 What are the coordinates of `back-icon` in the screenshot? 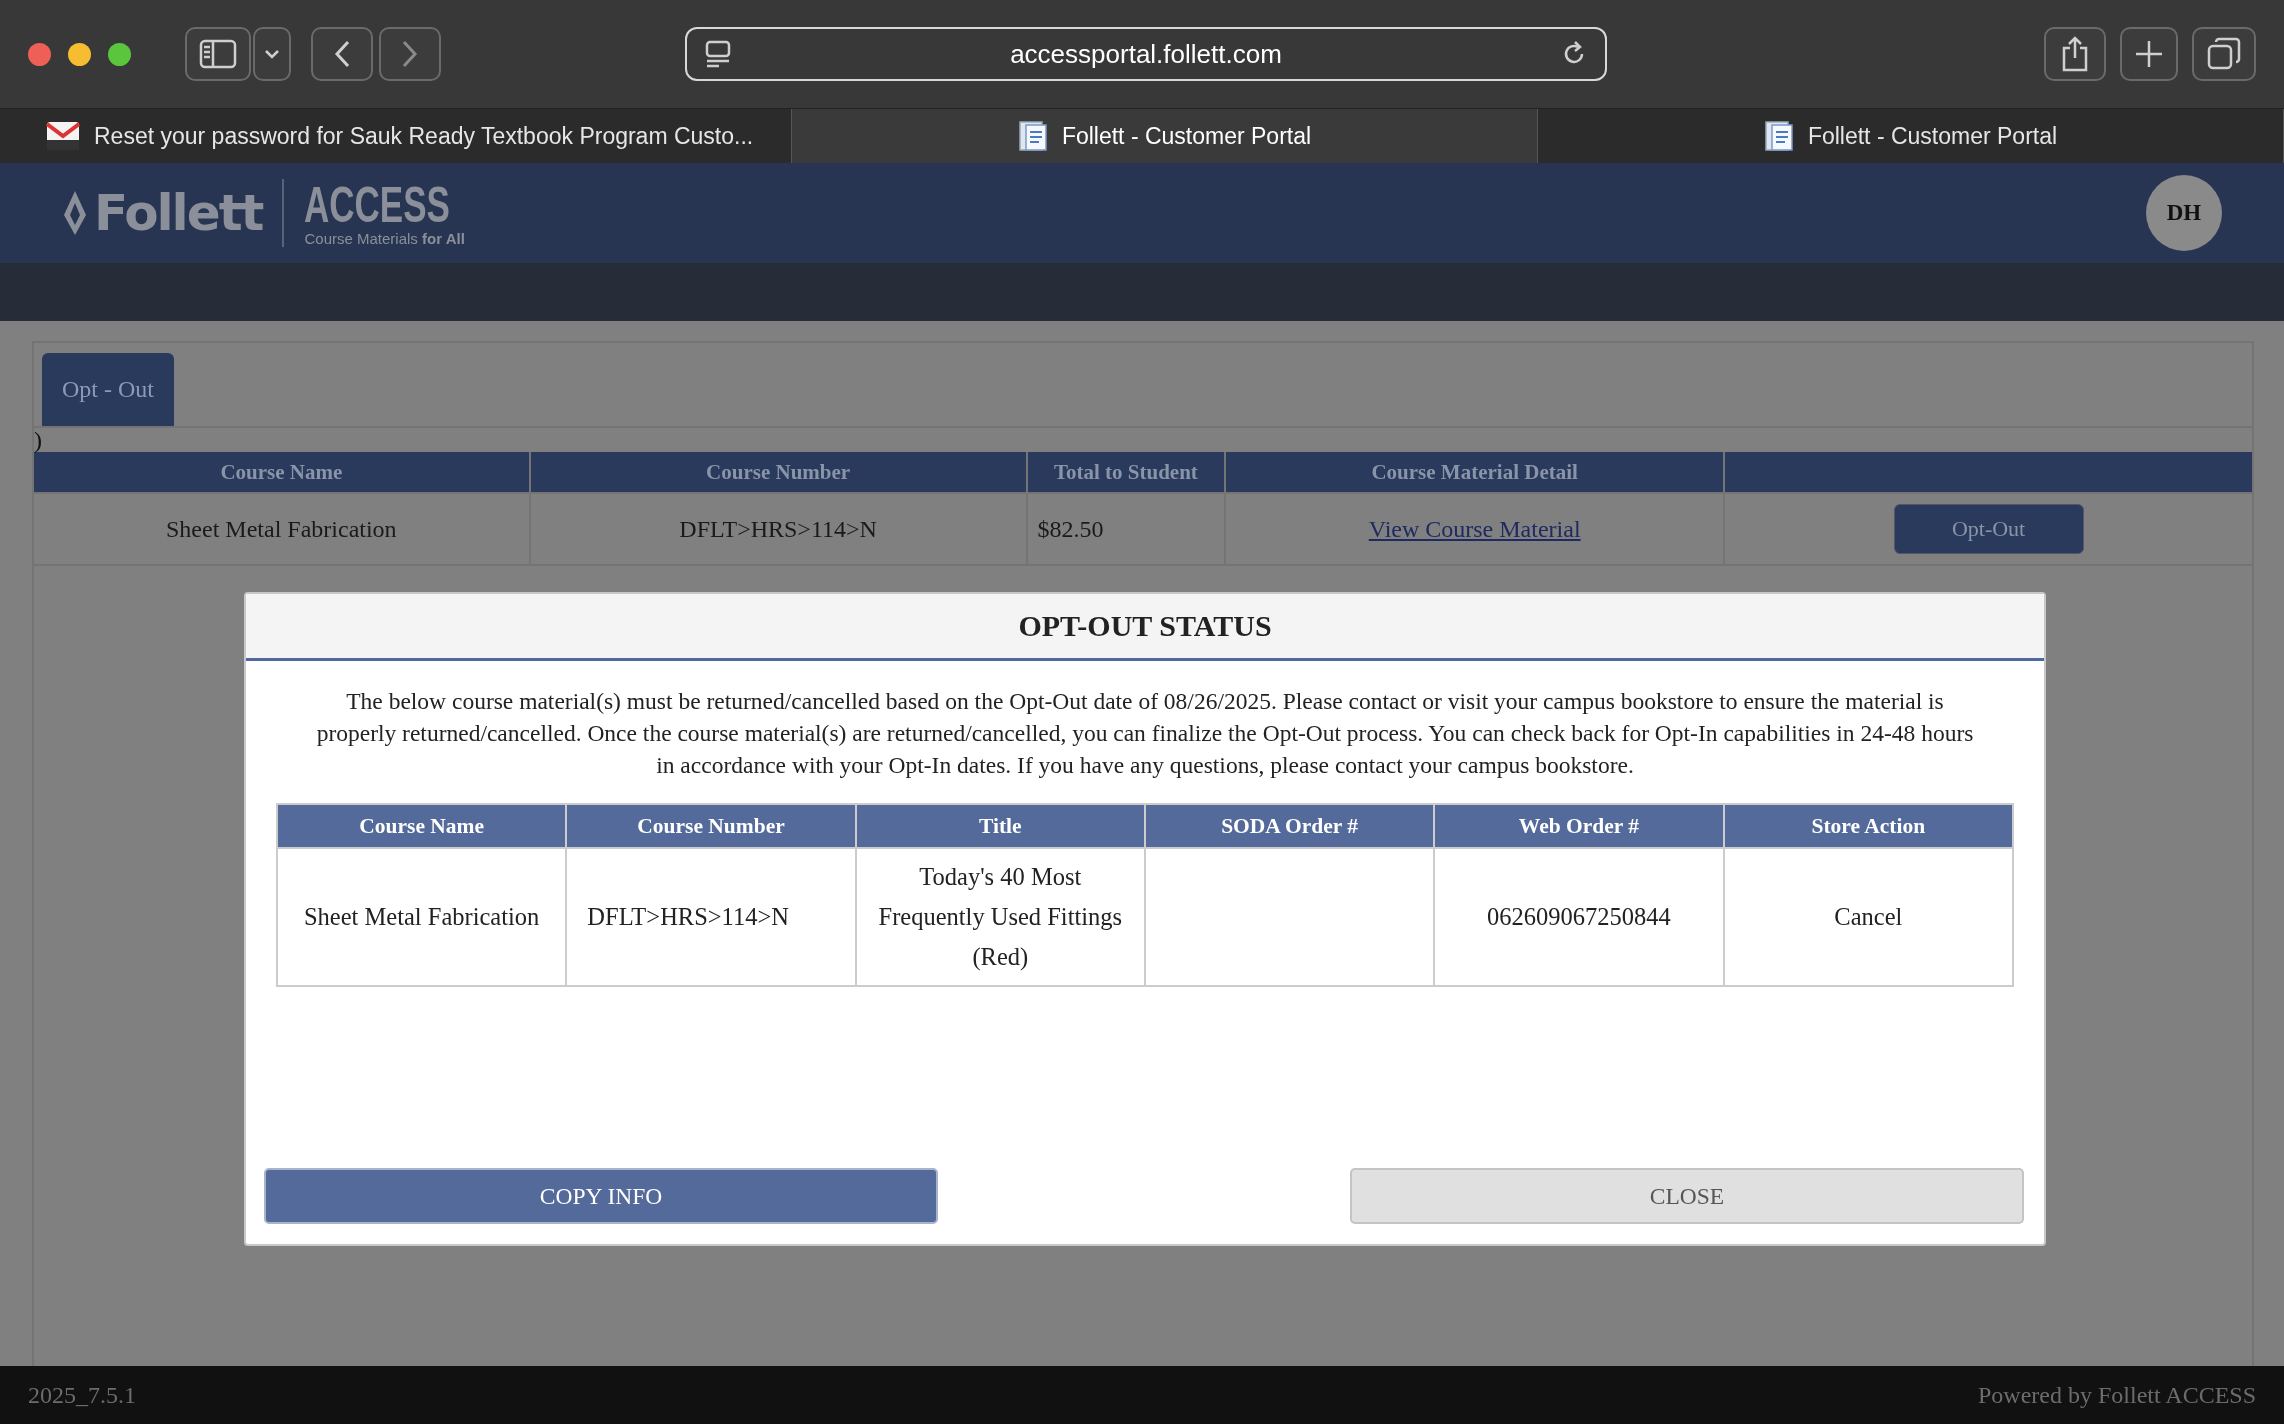 It's located at (342, 54).